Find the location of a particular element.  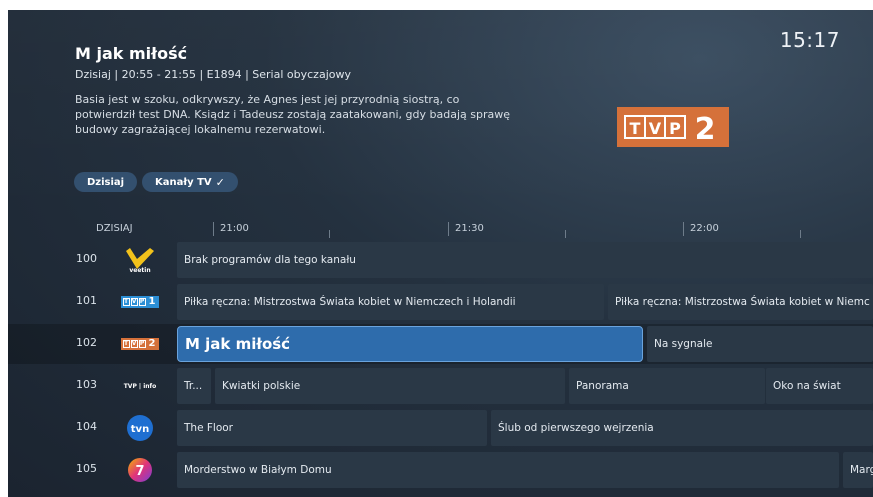

program-title-label: Oko na świat is located at coordinates (807, 386).